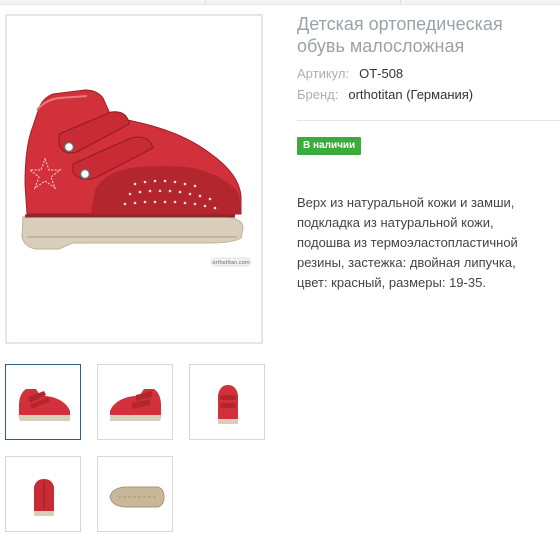 This screenshot has width=560, height=555. Describe the element at coordinates (400, 35) in the screenshot. I see `product-title: Детская ортопедическая обувь малосложная` at that location.